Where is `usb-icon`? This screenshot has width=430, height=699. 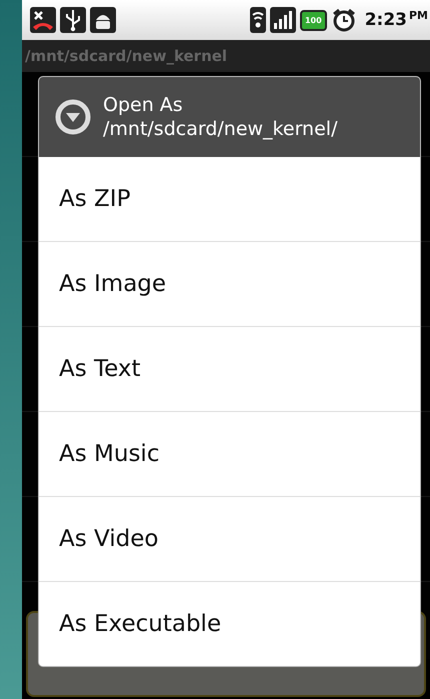
usb-icon is located at coordinates (73, 20).